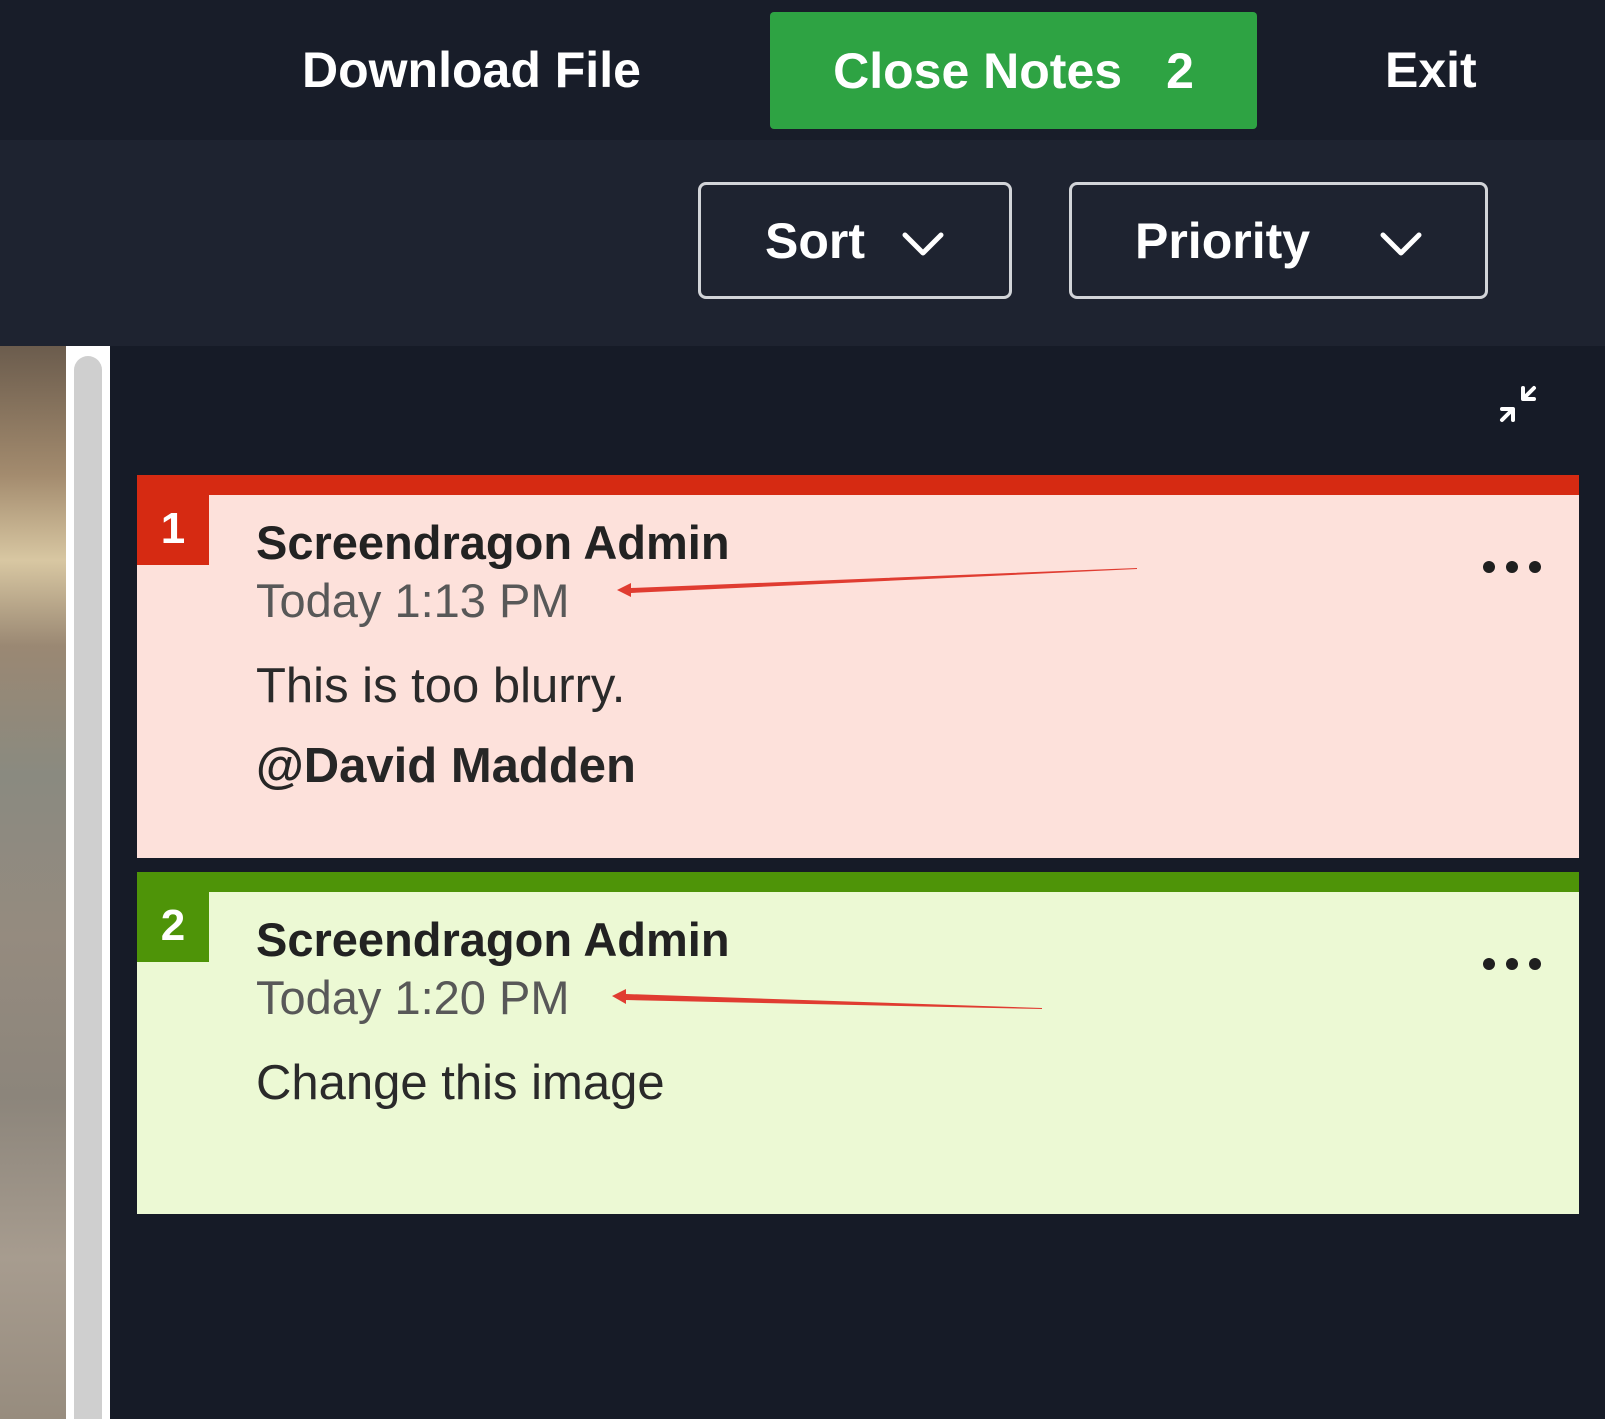  Describe the element at coordinates (1518, 404) in the screenshot. I see `collapse-icon` at that location.